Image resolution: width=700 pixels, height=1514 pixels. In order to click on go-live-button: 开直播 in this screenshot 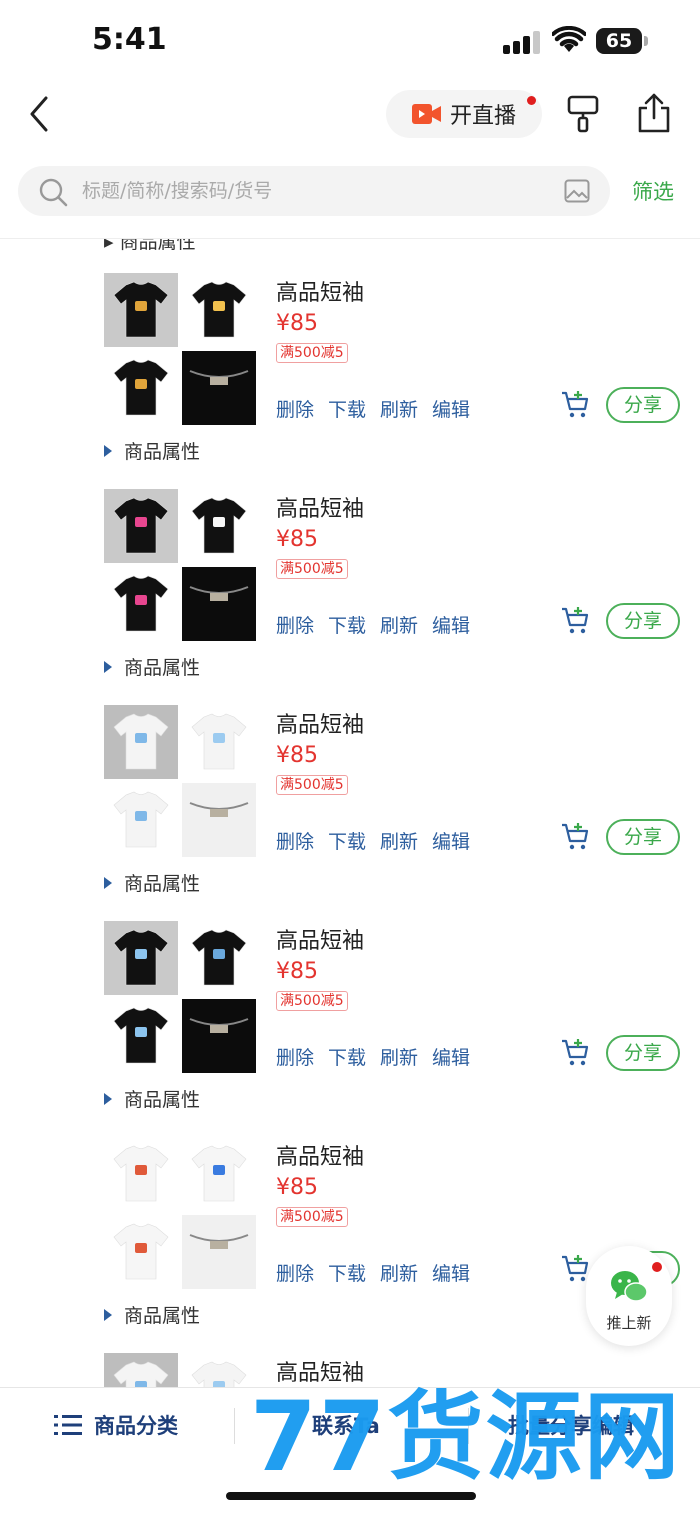, I will do `click(464, 114)`.